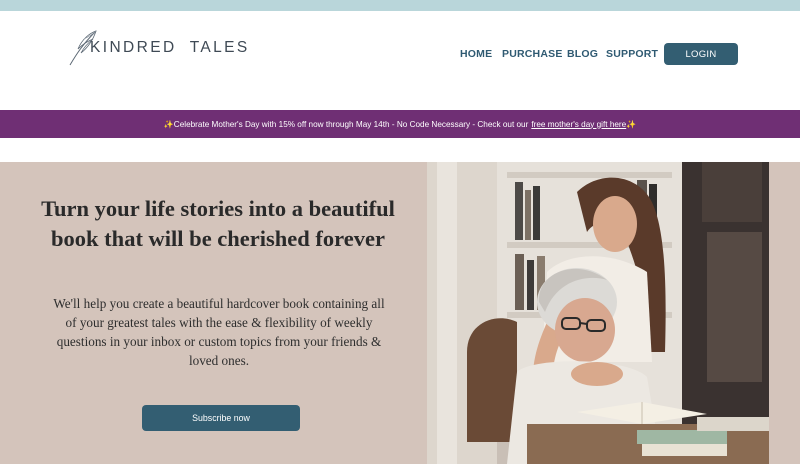 Image resolution: width=800 pixels, height=464 pixels. I want to click on promo-gift-link: free mother's day gift here, so click(578, 124).